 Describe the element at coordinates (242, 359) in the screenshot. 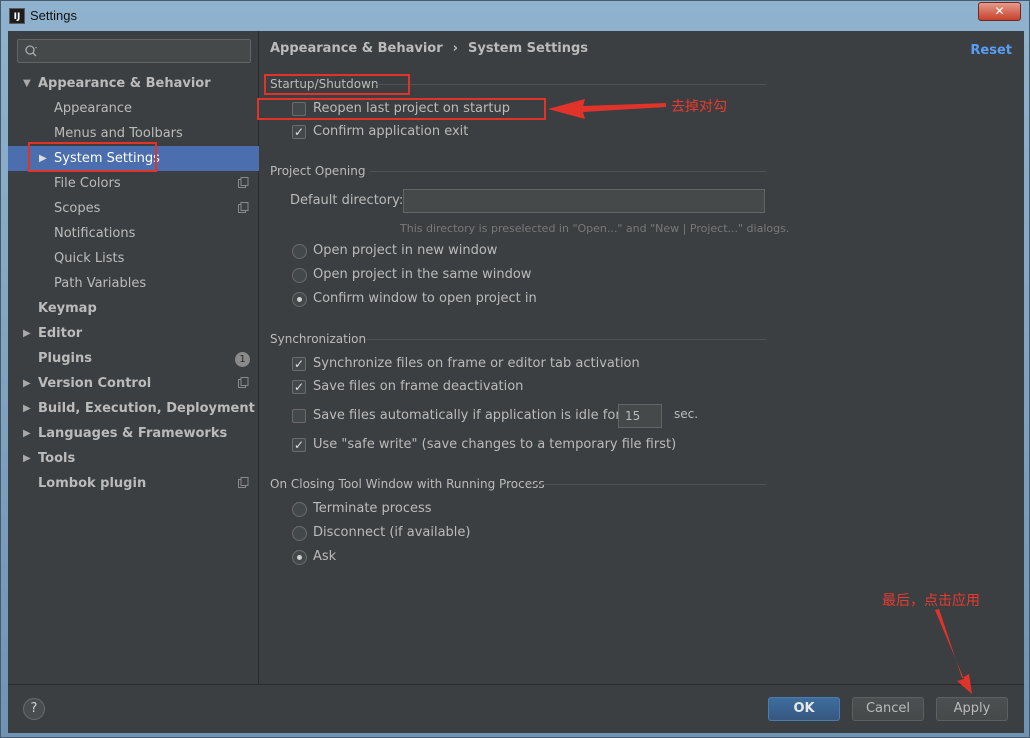

I see `update-count-badge: 1` at that location.